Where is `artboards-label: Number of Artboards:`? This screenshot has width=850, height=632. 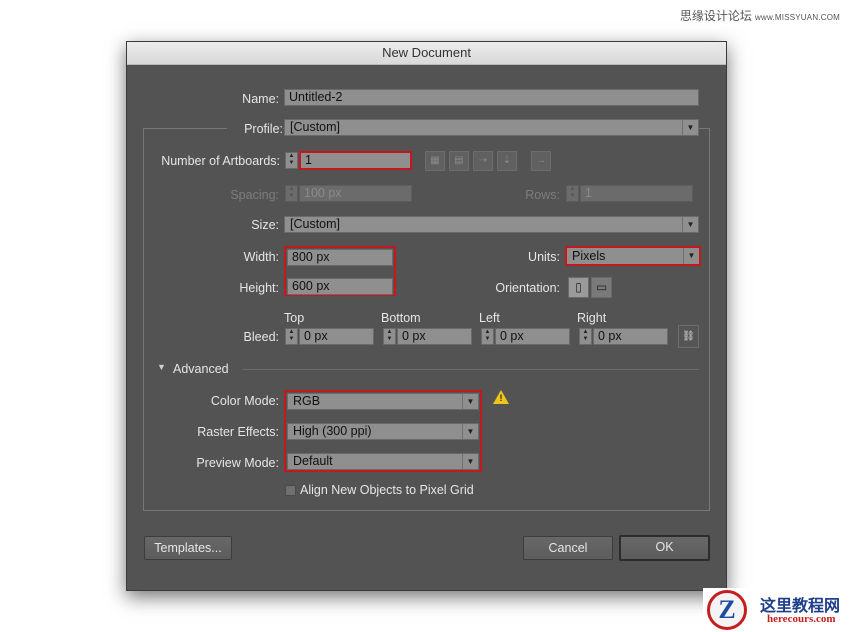
artboards-label: Number of Artboards: is located at coordinates (220, 161).